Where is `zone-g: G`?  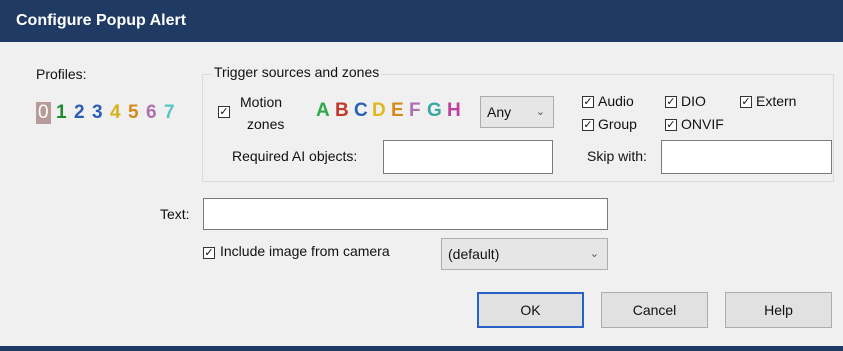
zone-g: G is located at coordinates (434, 111).